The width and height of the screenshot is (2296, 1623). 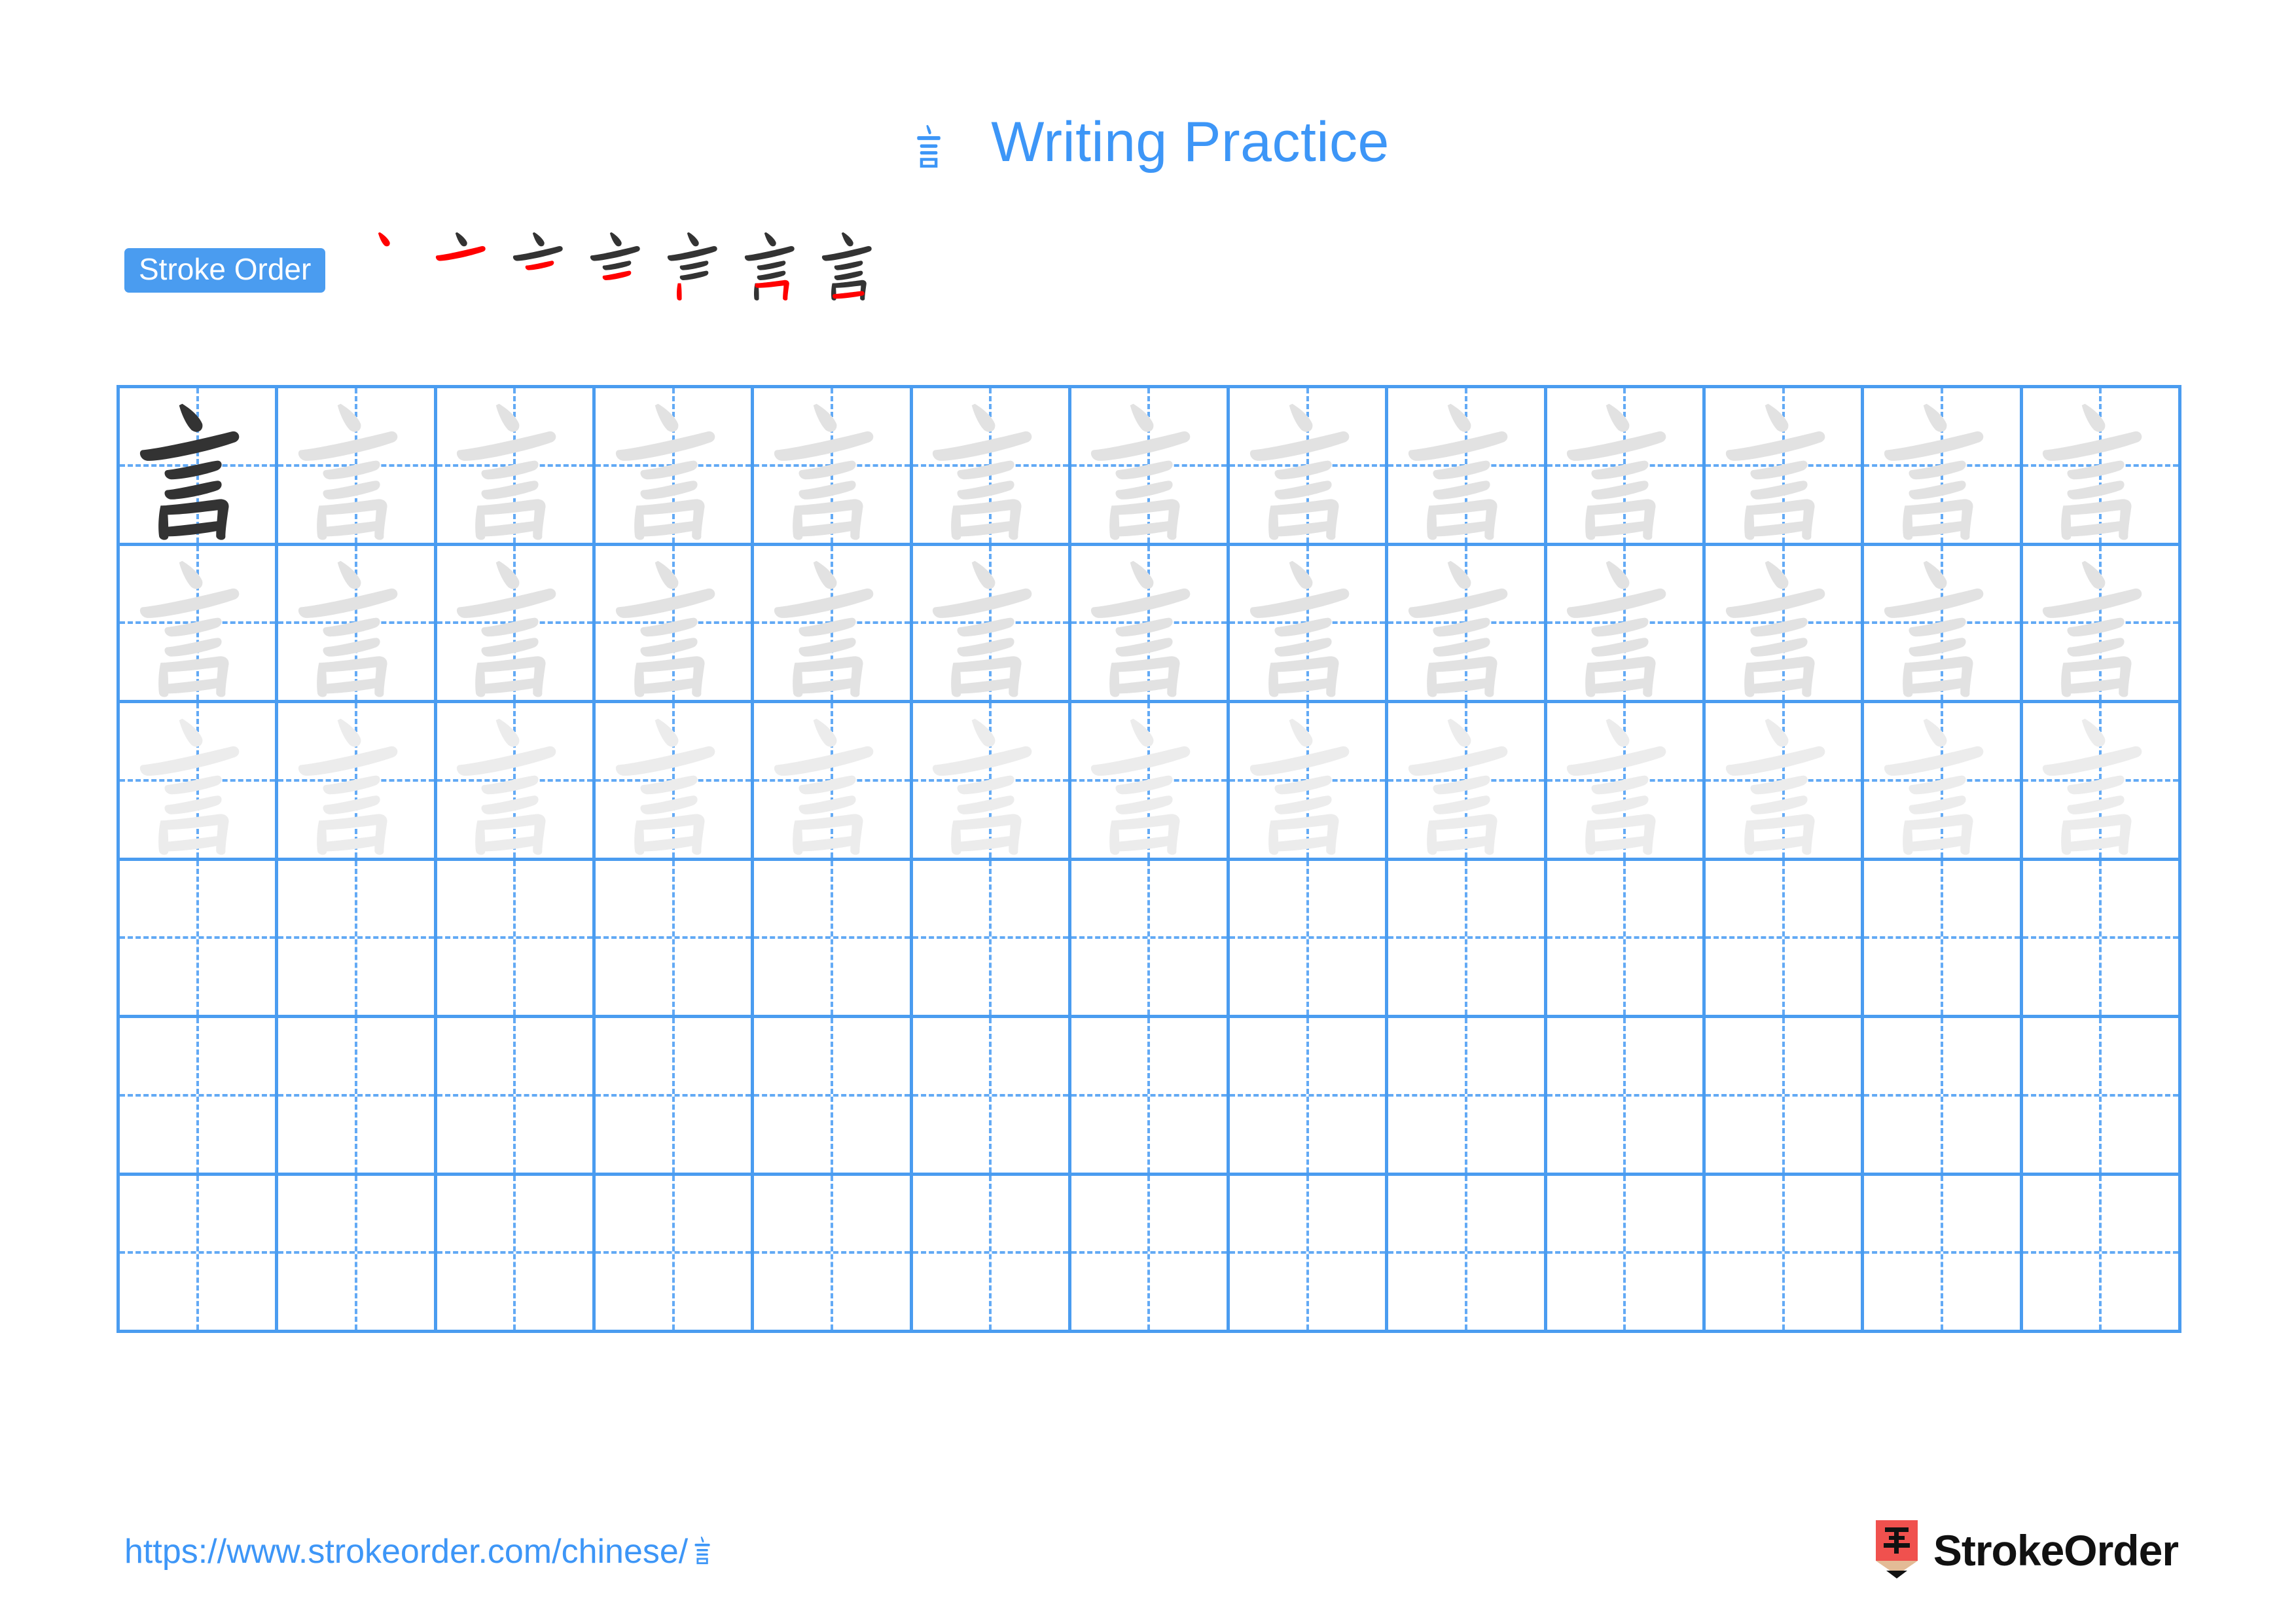 I want to click on practice-cell-r6-c1, so click(x=199, y=1254).